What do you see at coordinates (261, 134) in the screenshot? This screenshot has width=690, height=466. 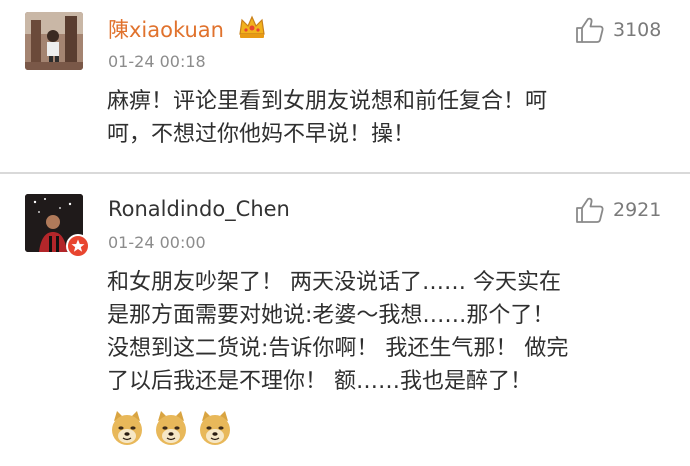 I see `comment-line: 呵，不想过你他妈不早说！操！` at bounding box center [261, 134].